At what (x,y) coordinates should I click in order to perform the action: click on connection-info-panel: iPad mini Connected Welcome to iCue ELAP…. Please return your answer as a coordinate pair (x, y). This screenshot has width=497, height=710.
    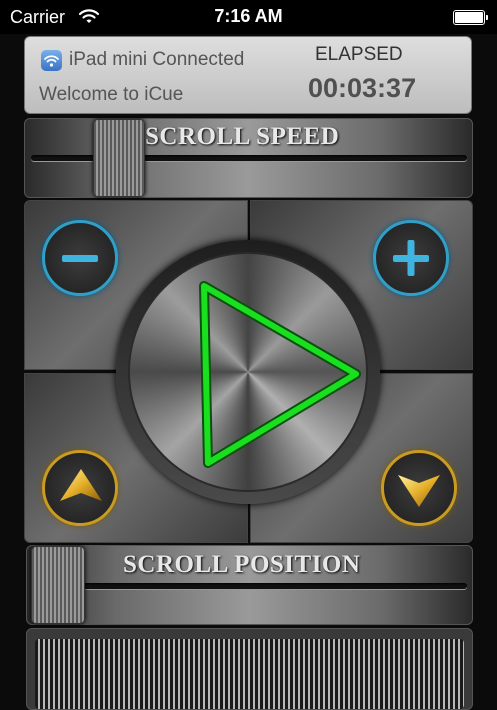
    Looking at the image, I should click on (248, 75).